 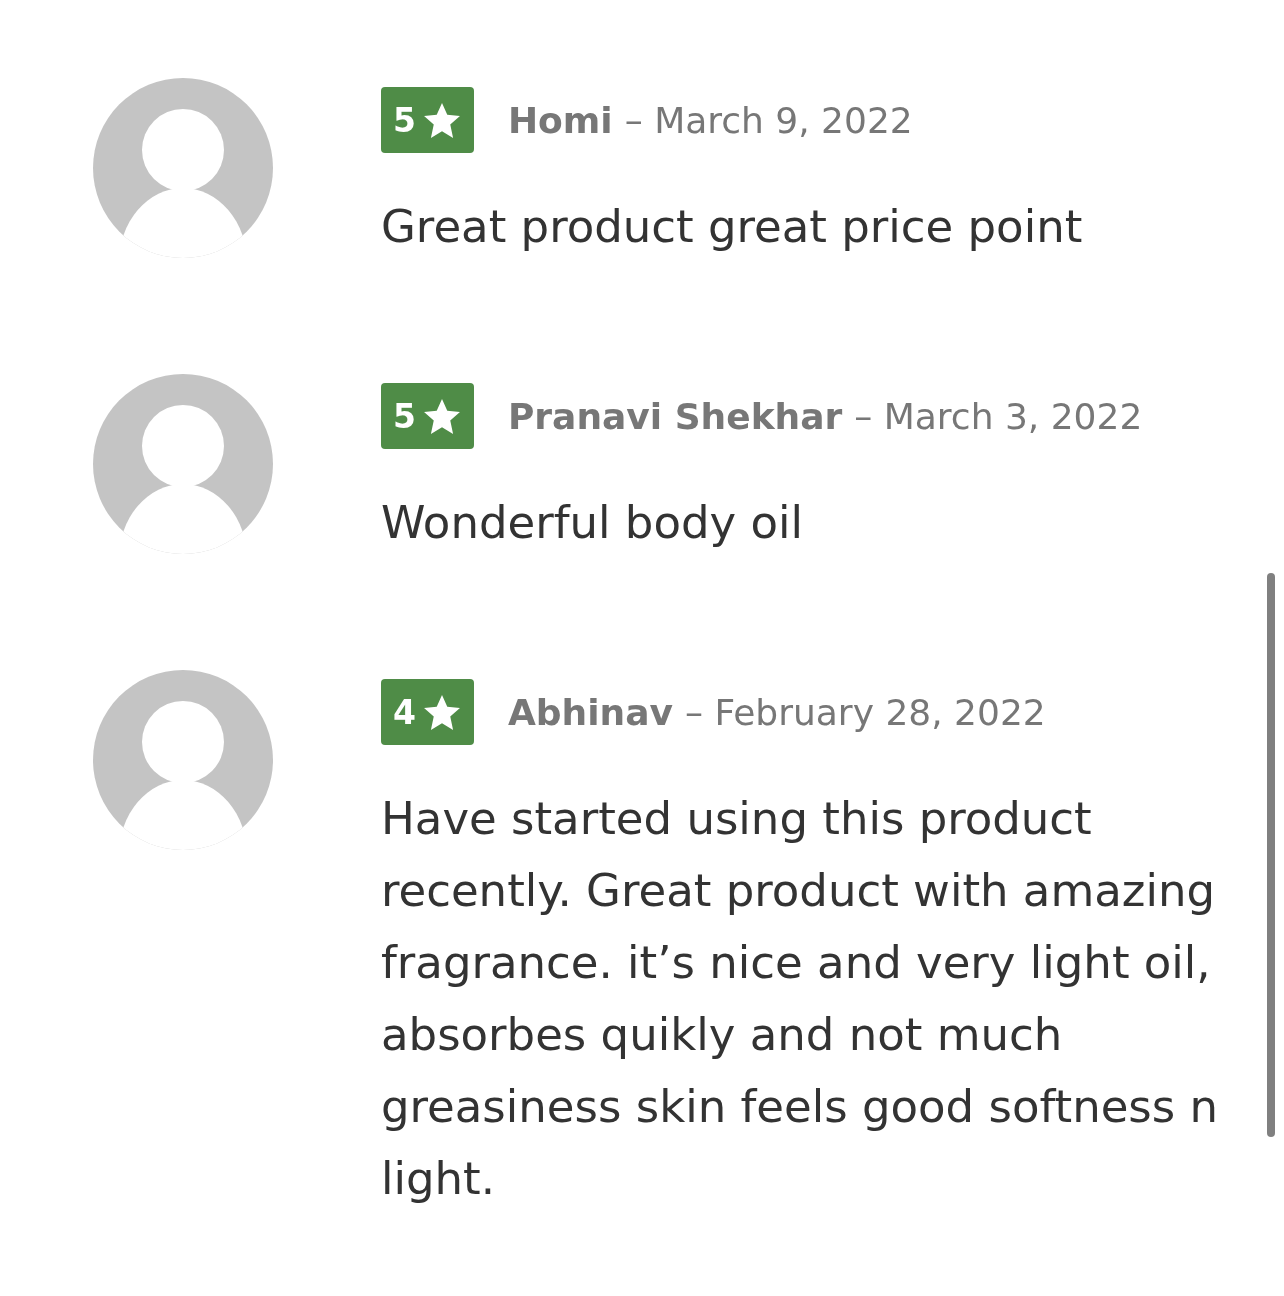 What do you see at coordinates (404, 712) in the screenshot?
I see `rating-value: 4` at bounding box center [404, 712].